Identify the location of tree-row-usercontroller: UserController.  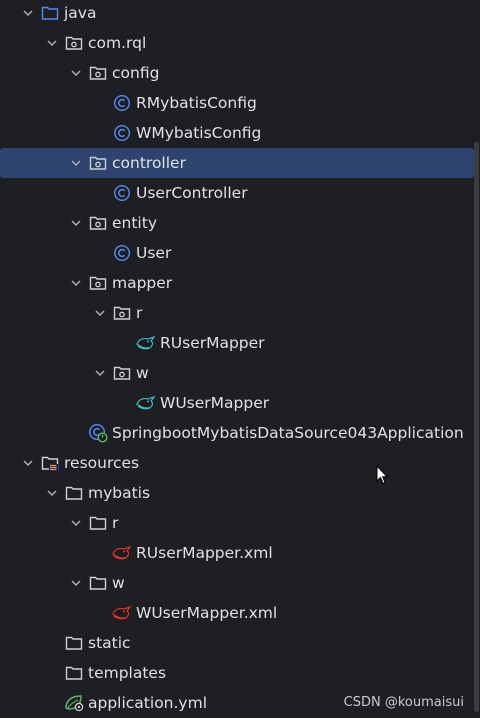
(237, 193).